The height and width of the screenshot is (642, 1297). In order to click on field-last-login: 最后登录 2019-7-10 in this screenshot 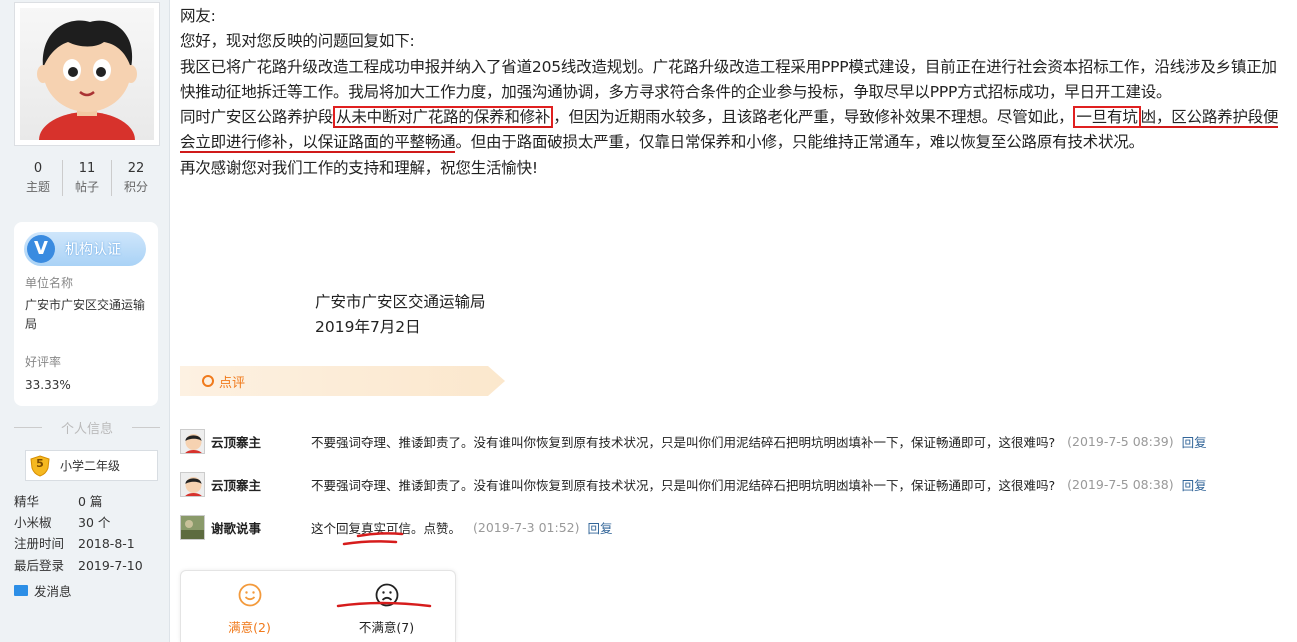, I will do `click(78, 564)`.